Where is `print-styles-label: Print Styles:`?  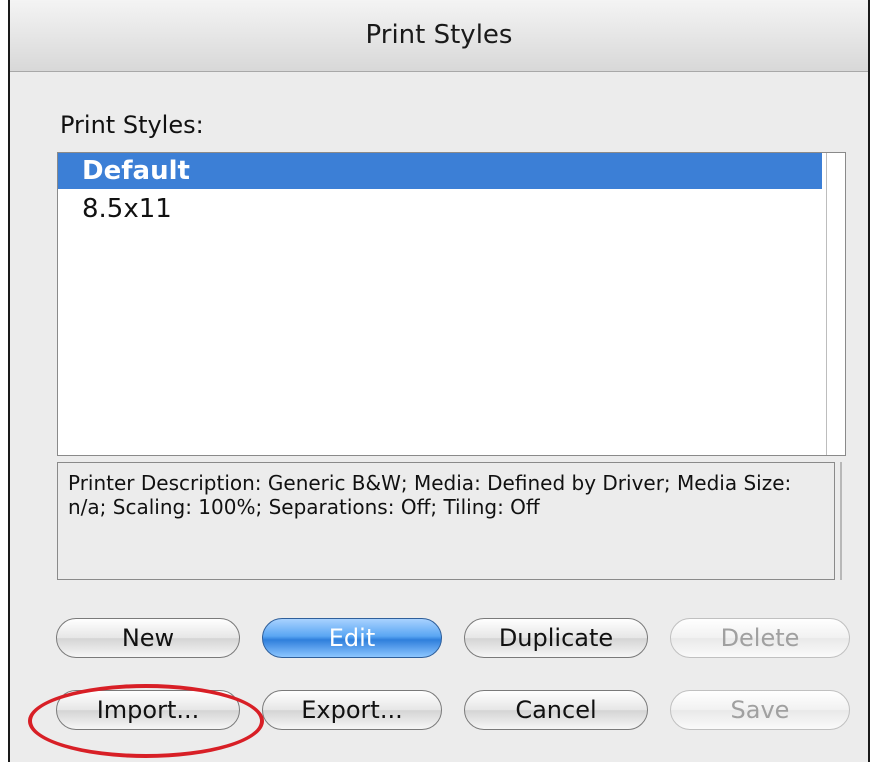
print-styles-label: Print Styles: is located at coordinates (132, 125).